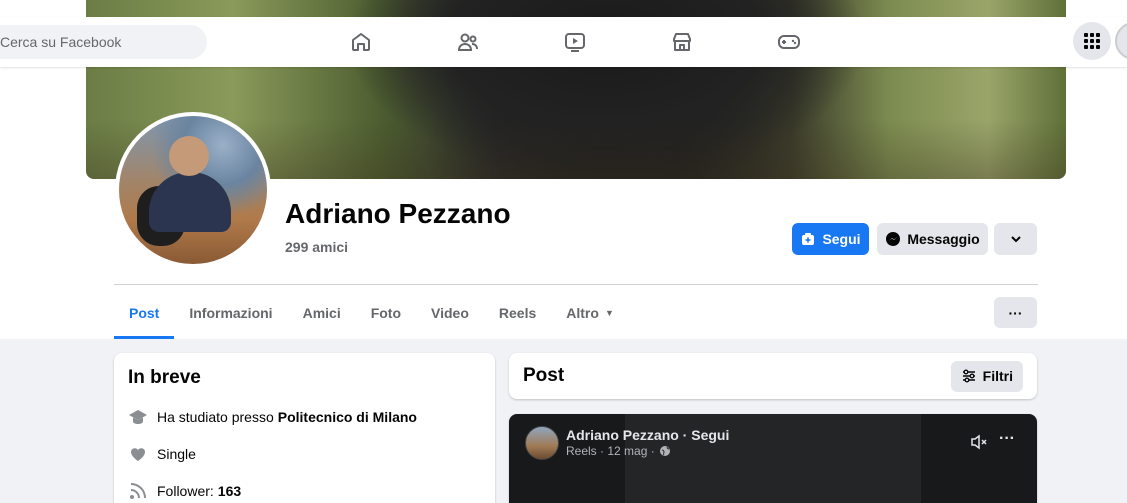  I want to click on profile-options-button, so click(1015, 239).